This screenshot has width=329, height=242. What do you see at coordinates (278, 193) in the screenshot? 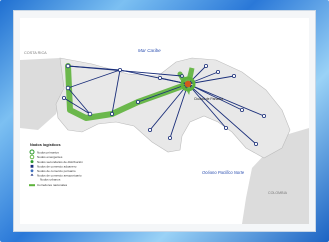
I see `country-east-label: COLOMBIA` at bounding box center [278, 193].